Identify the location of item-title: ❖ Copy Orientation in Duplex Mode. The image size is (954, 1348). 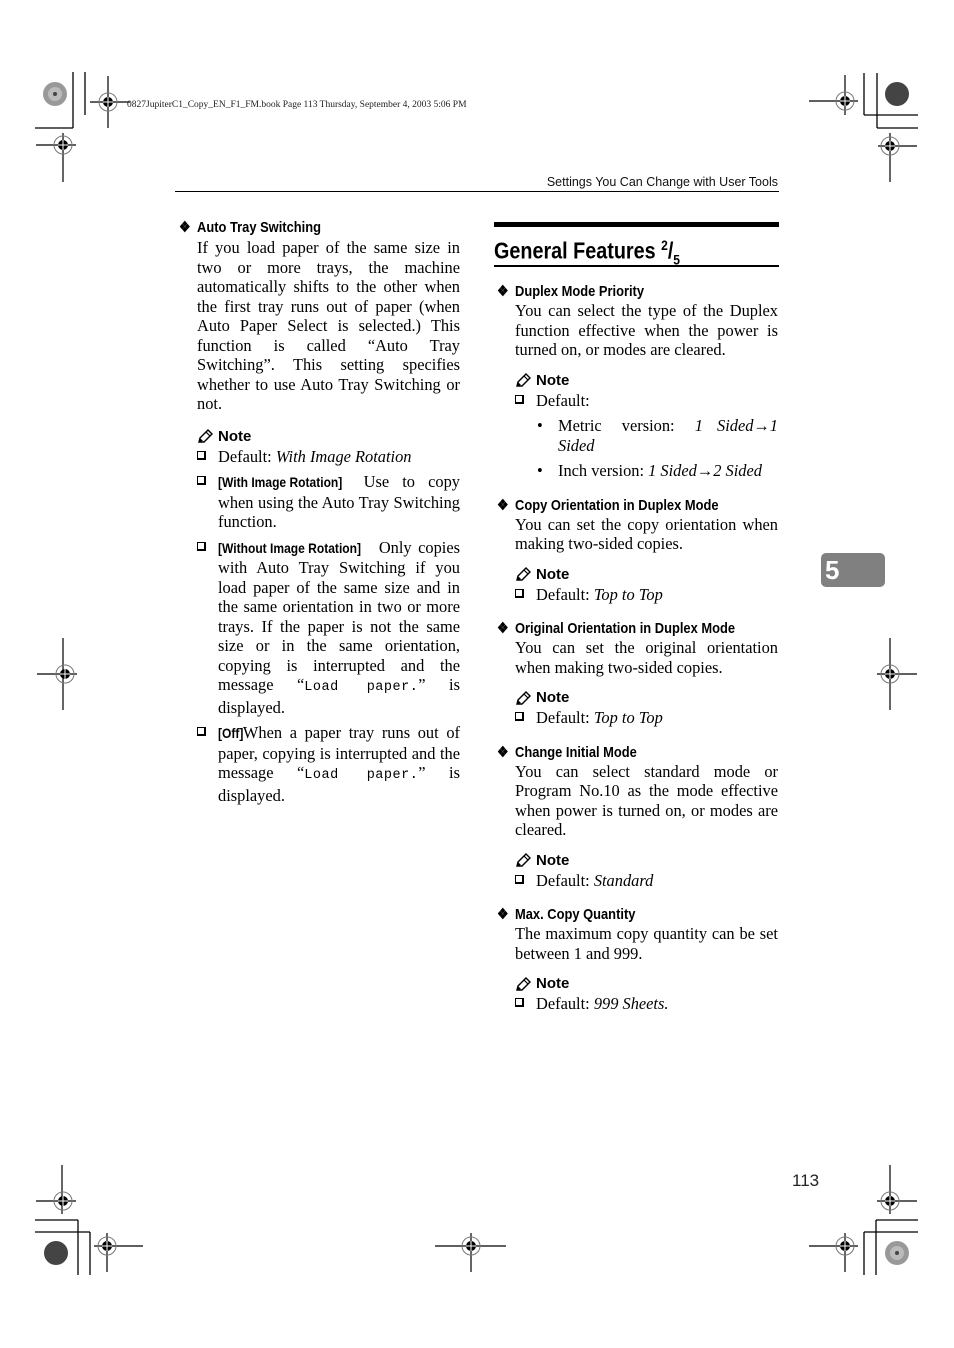
(607, 505).